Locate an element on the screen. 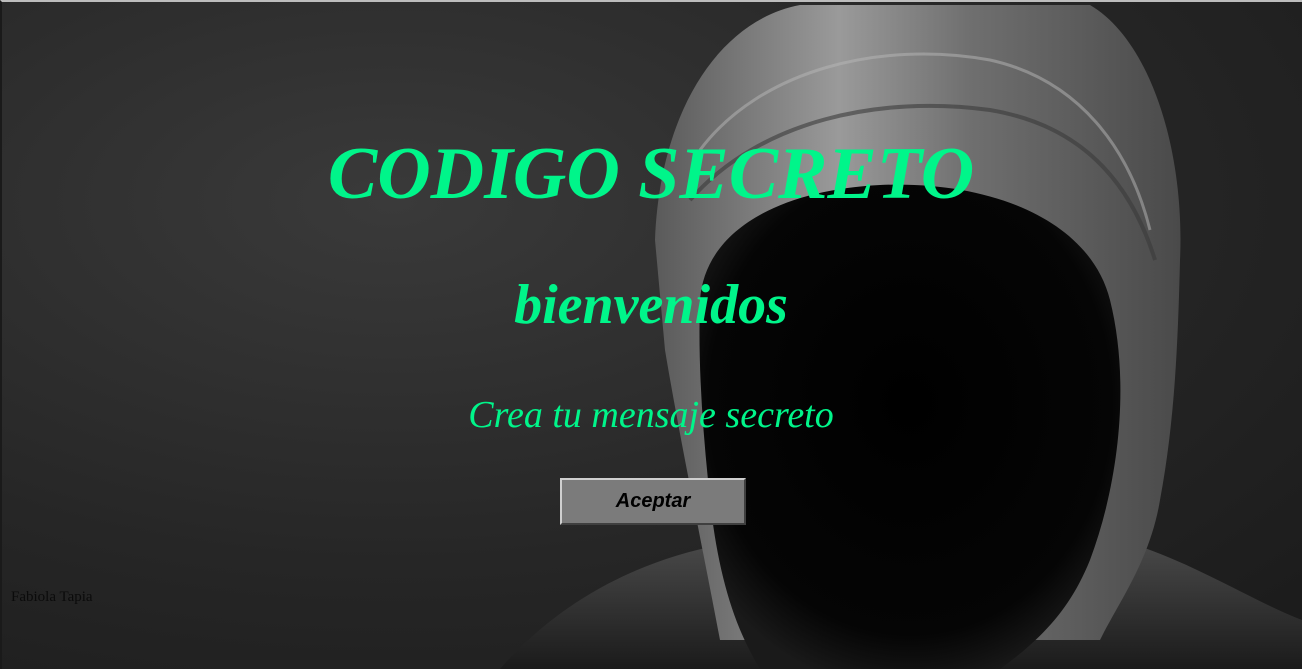  accept-button: Aceptar is located at coordinates (653, 501).